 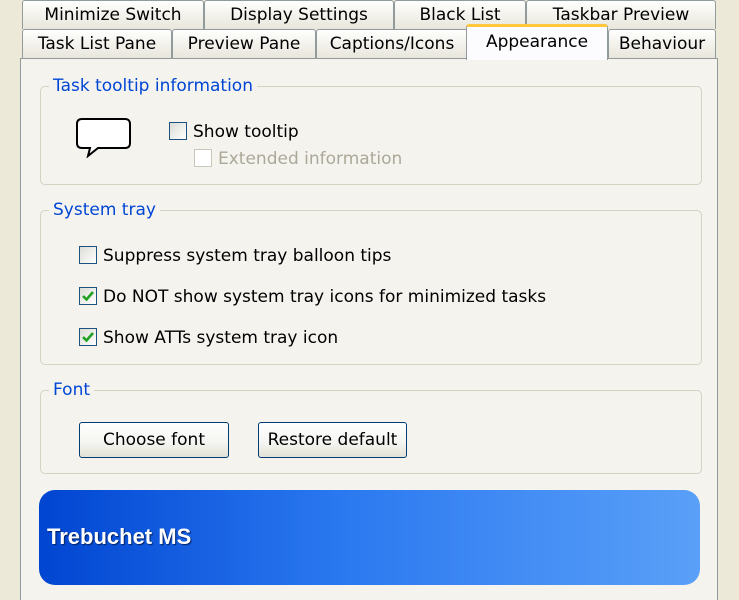 What do you see at coordinates (310, 159) in the screenshot?
I see `checkbox-label: Extended information` at bounding box center [310, 159].